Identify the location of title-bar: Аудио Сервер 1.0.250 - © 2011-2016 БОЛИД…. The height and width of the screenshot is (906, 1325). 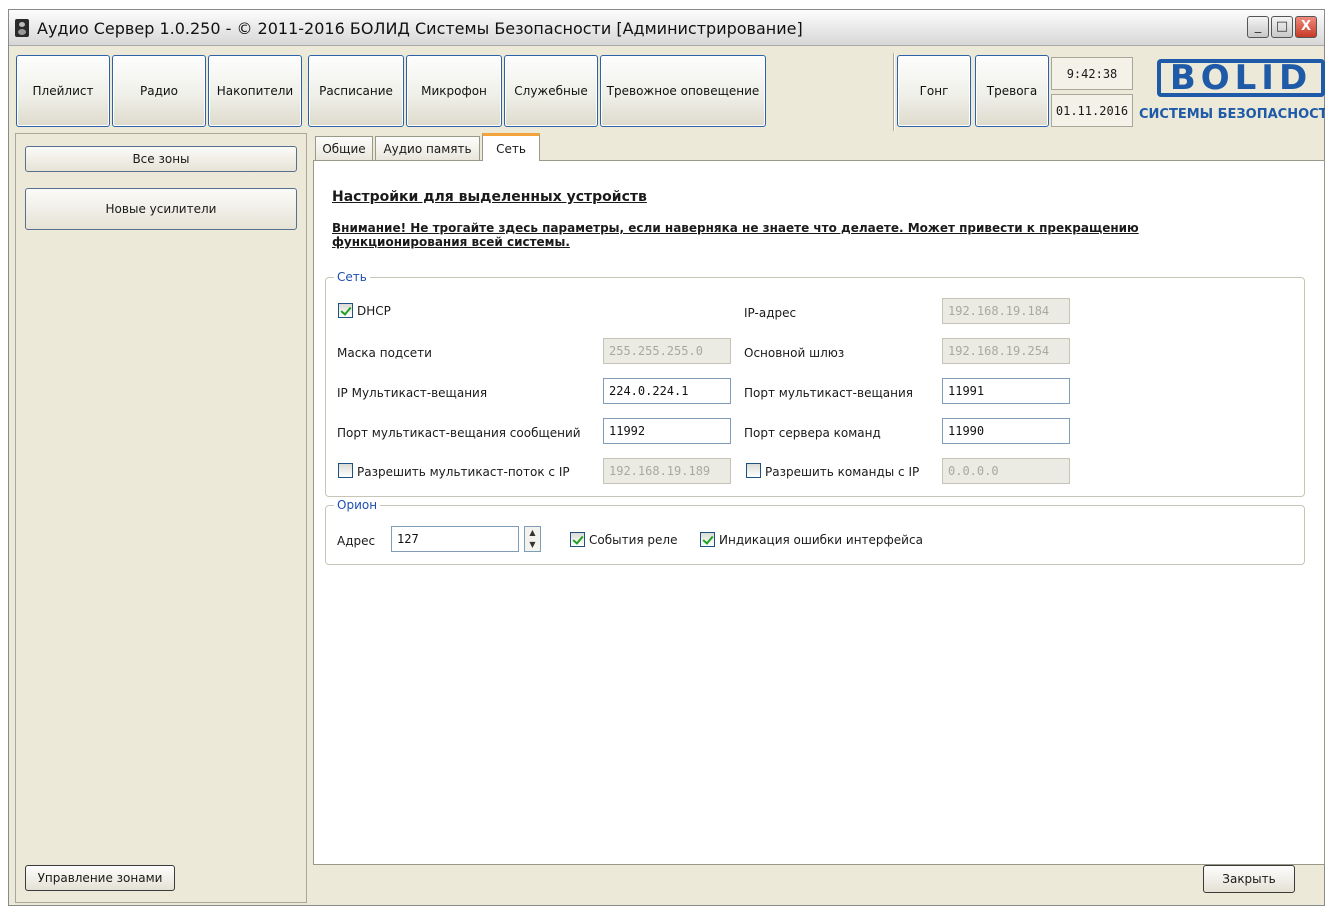
(666, 28).